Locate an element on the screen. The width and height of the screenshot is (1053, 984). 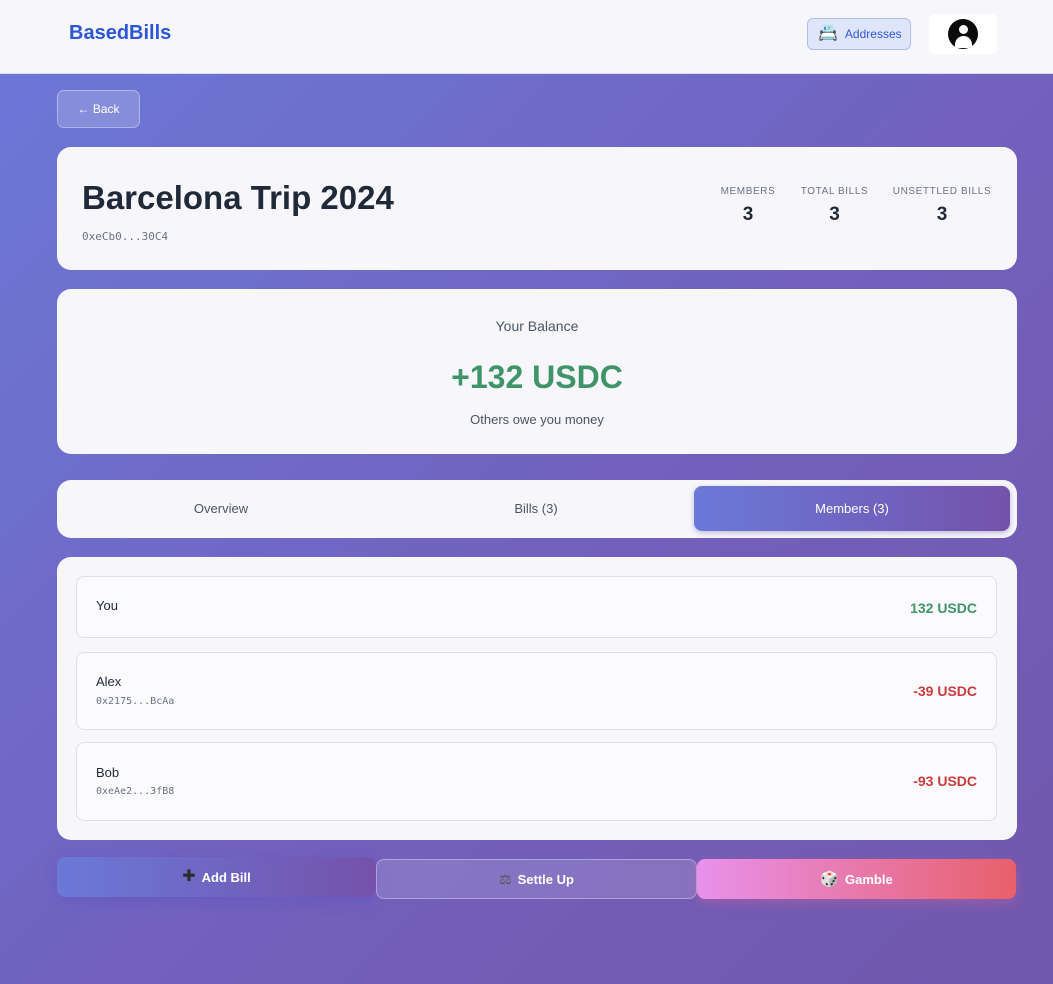
stat-label: TOTAL BILLS is located at coordinates (834, 191).